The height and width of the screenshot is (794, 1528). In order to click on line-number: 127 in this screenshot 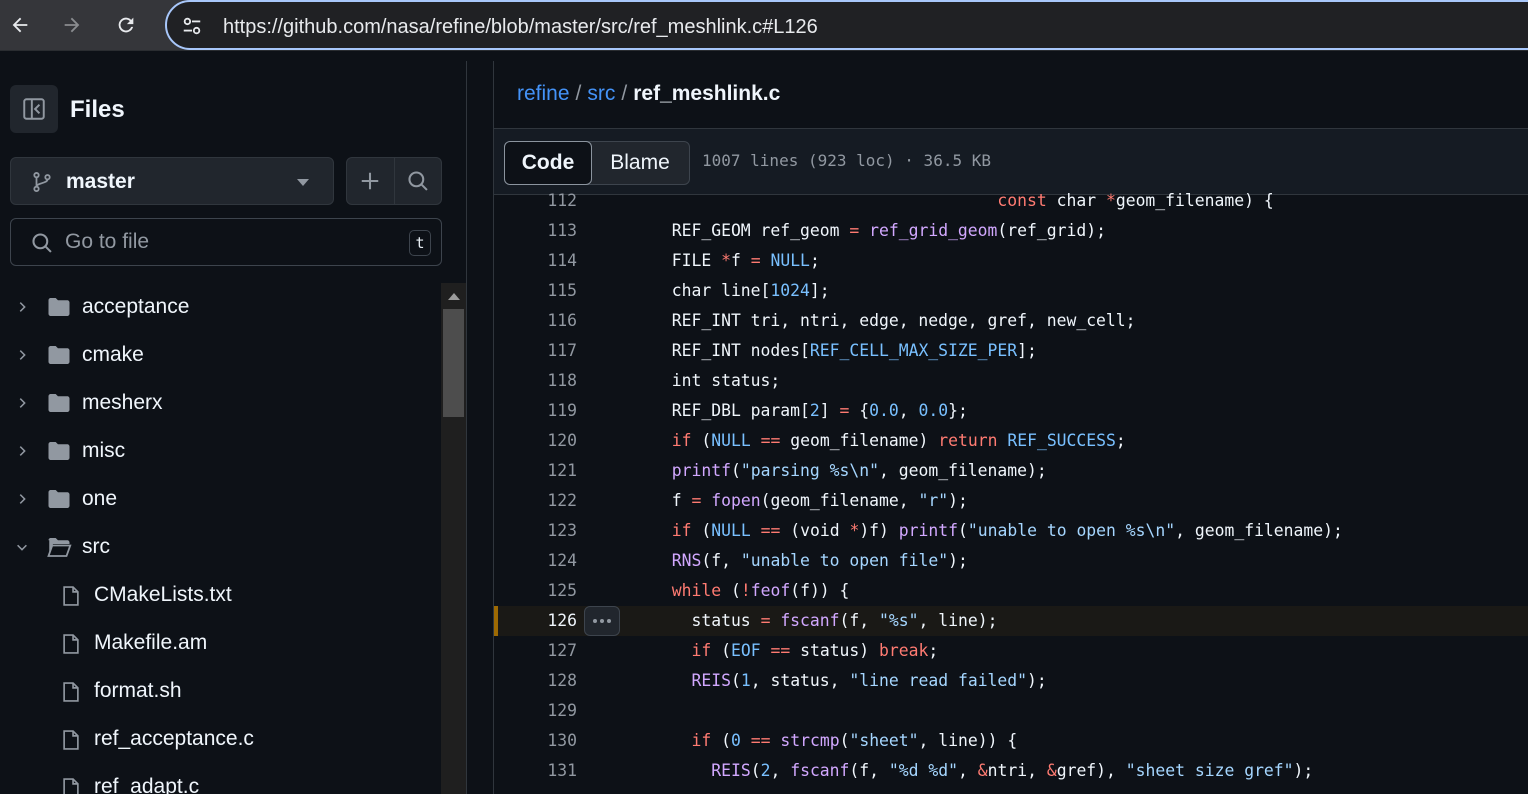, I will do `click(535, 650)`.